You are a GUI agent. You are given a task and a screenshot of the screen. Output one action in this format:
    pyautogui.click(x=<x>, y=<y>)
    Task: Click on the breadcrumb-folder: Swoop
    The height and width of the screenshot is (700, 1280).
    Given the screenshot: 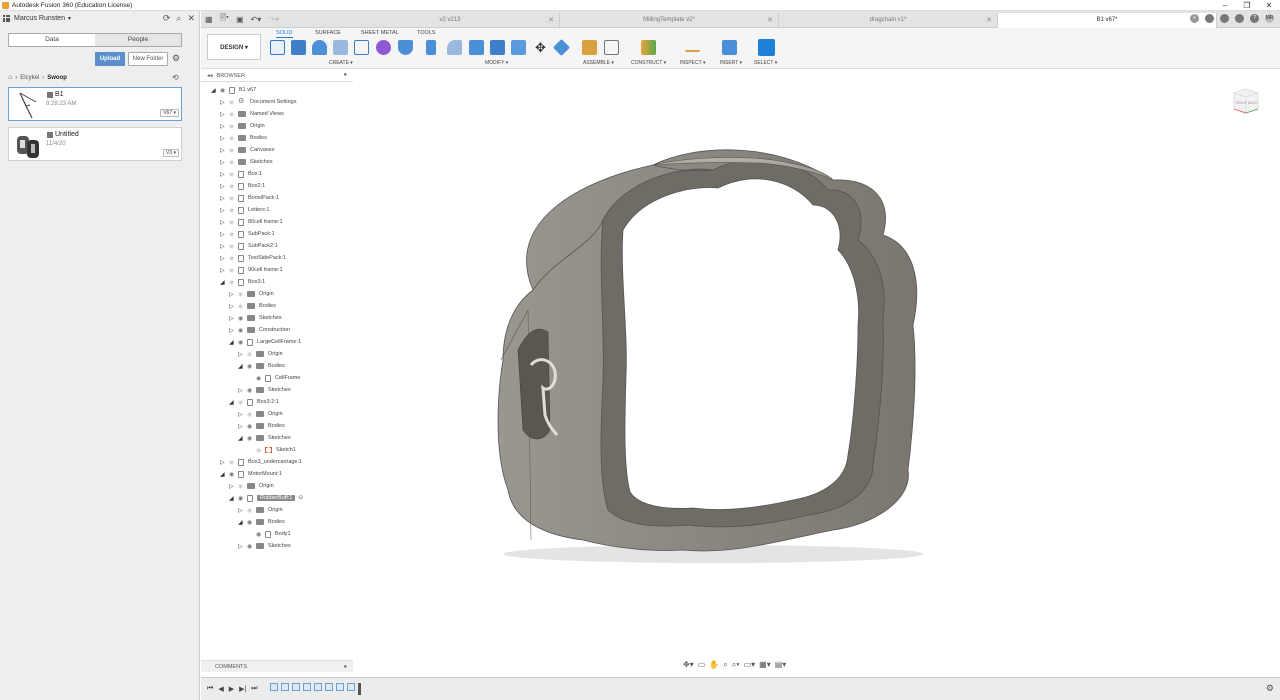 What is the action you would take?
    pyautogui.click(x=57, y=78)
    